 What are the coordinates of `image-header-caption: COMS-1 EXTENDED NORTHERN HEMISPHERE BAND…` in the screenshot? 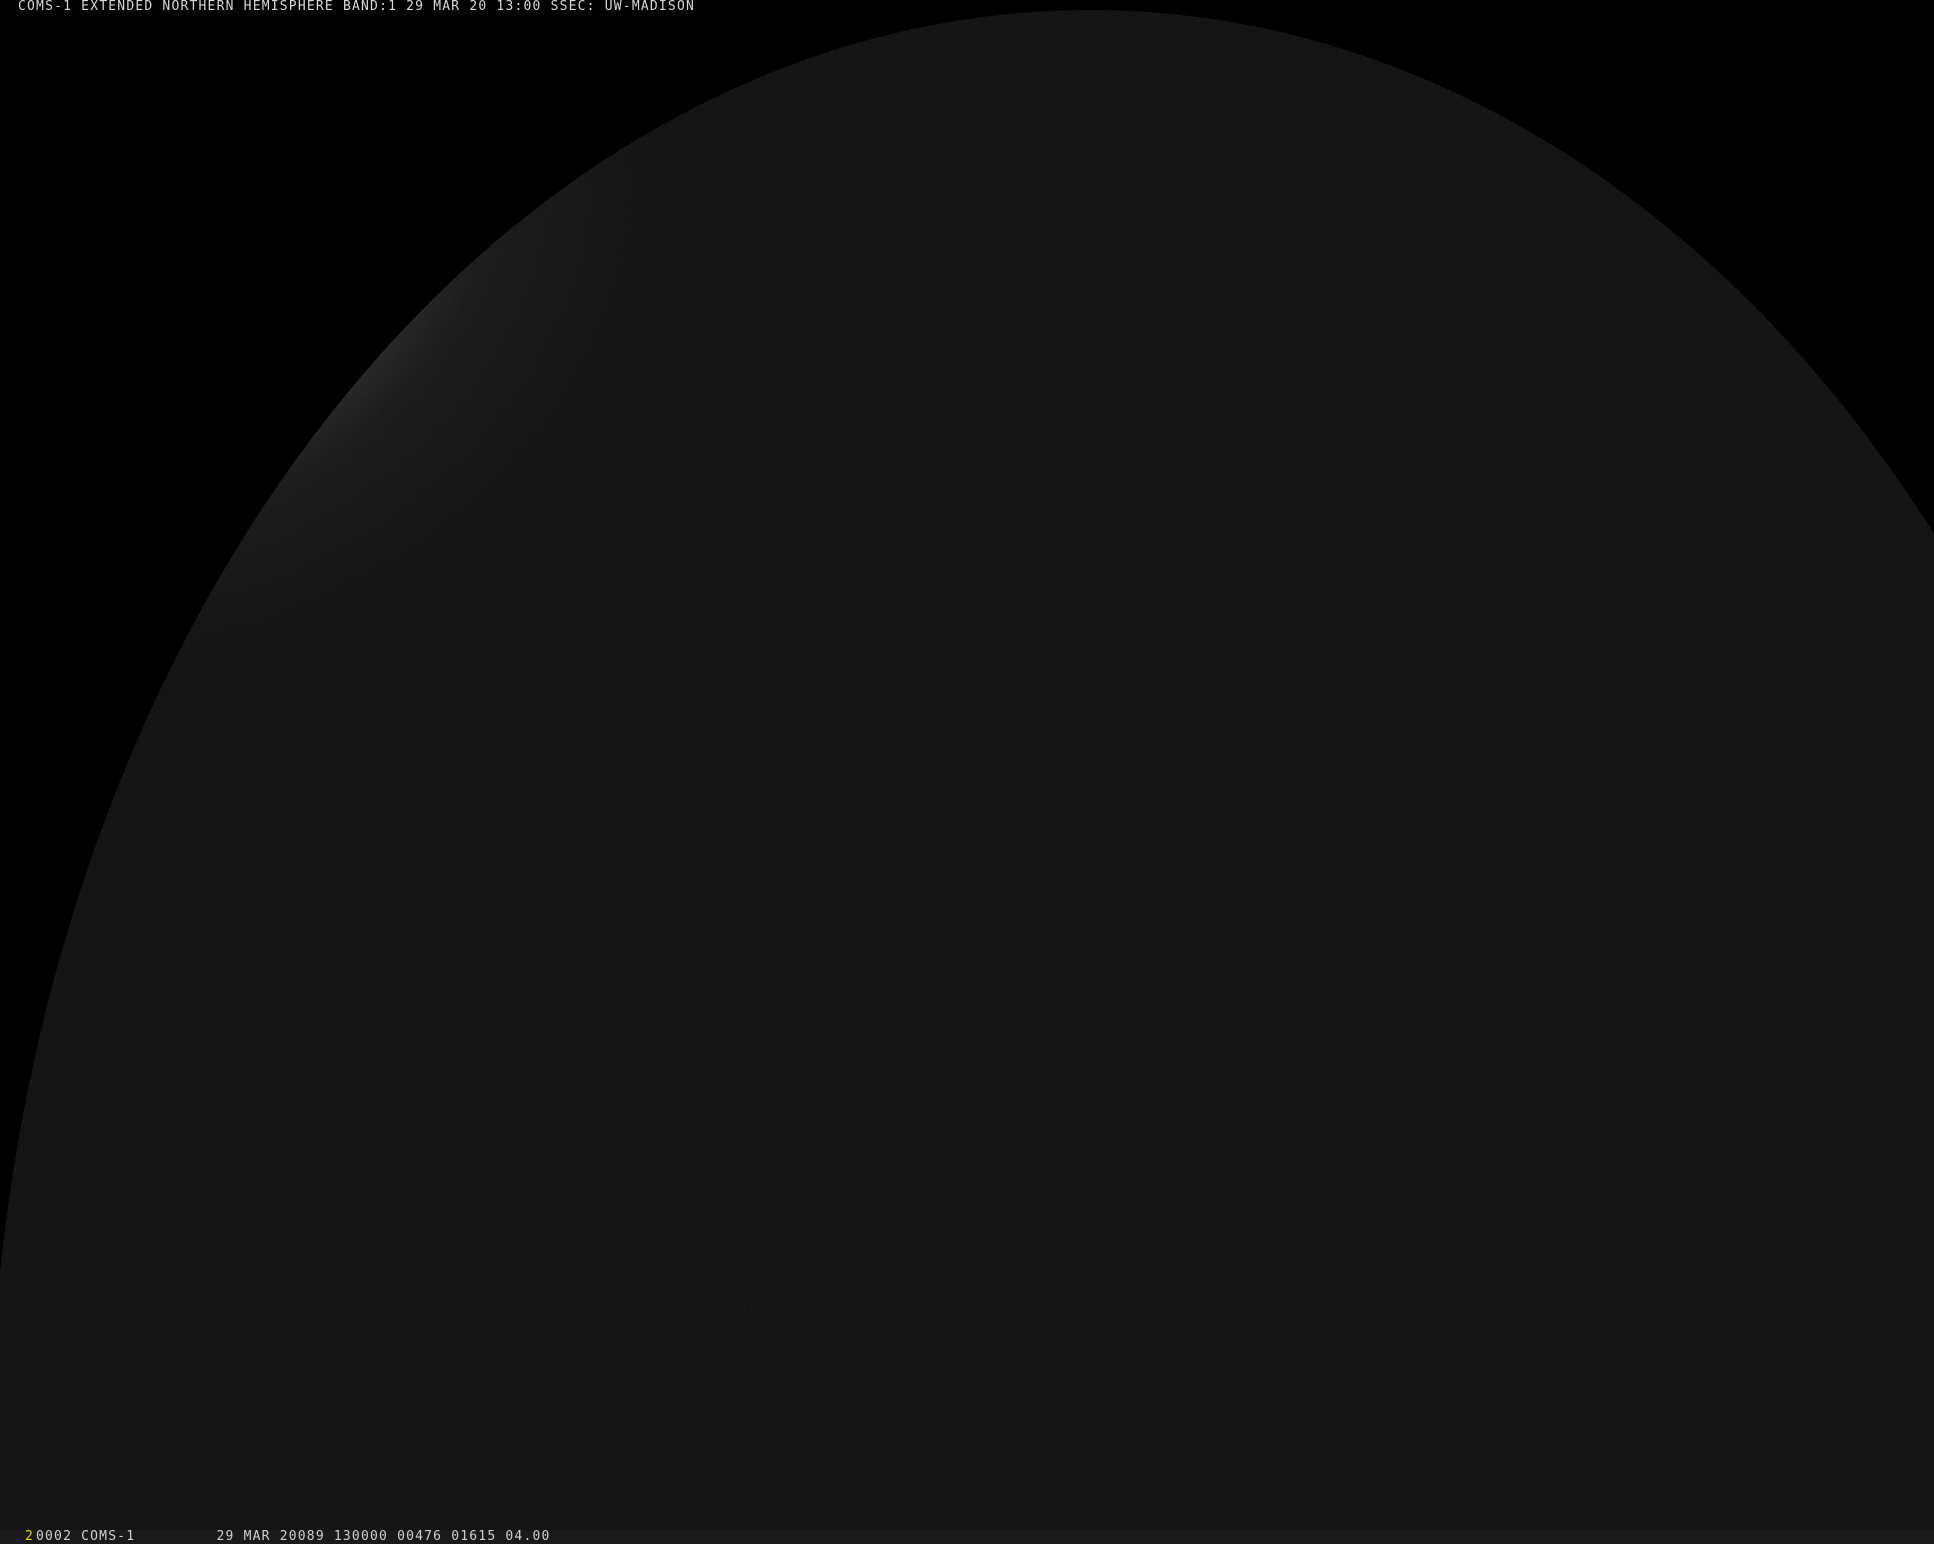 It's located at (356, 7).